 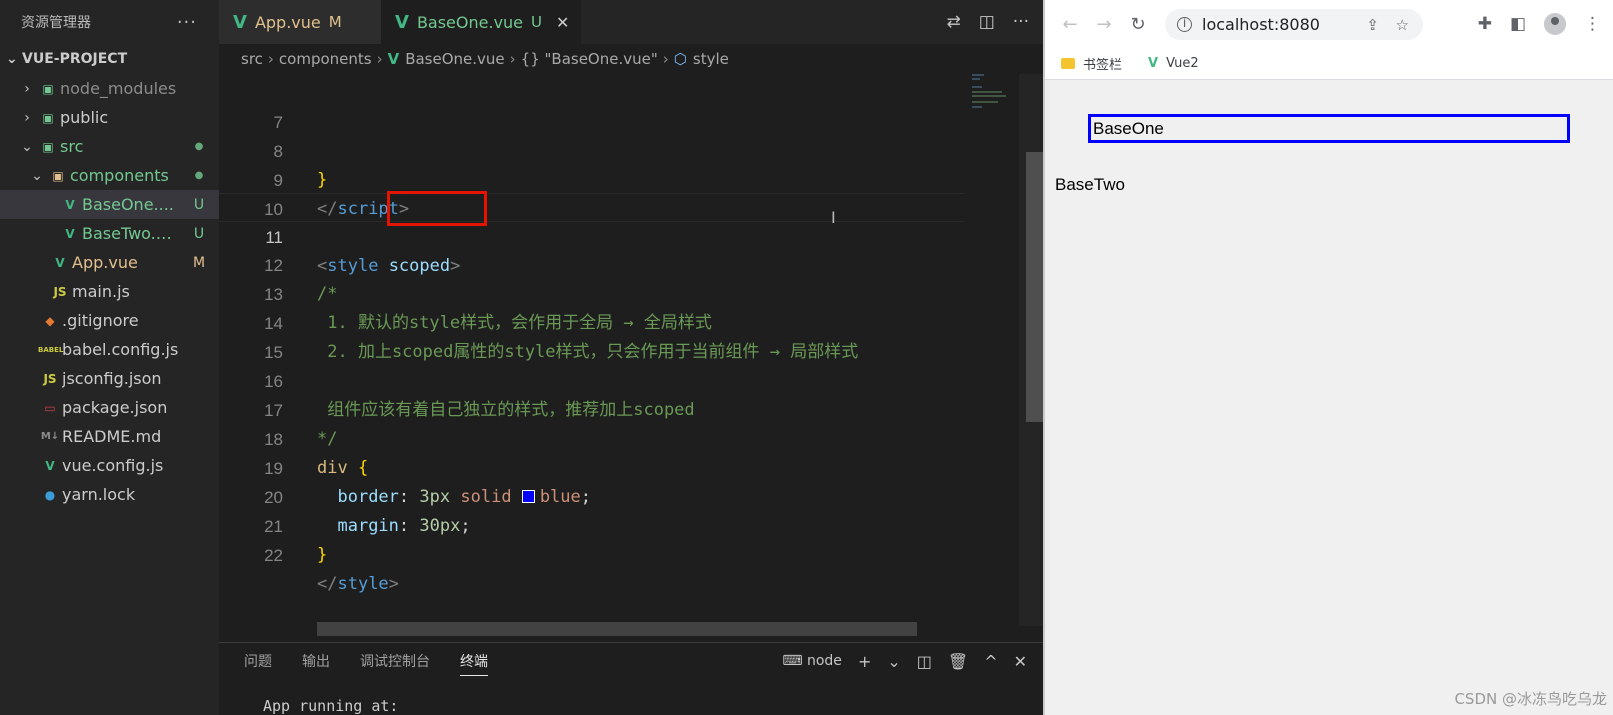 I want to click on tree-item-node-modules: › ▣ node_modules, so click(x=109, y=88).